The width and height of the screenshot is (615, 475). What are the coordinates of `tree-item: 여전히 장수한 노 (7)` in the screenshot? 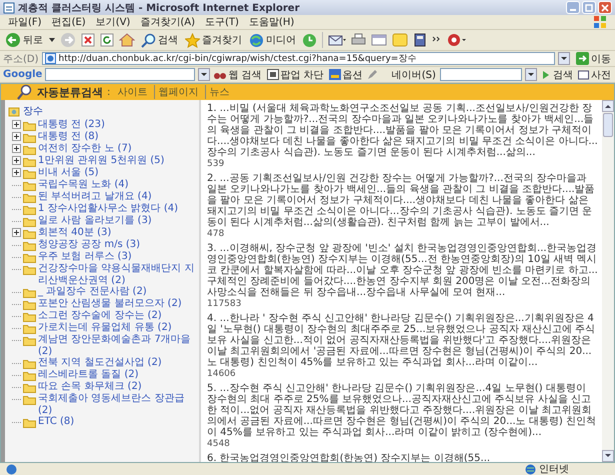 It's located at (85, 148).